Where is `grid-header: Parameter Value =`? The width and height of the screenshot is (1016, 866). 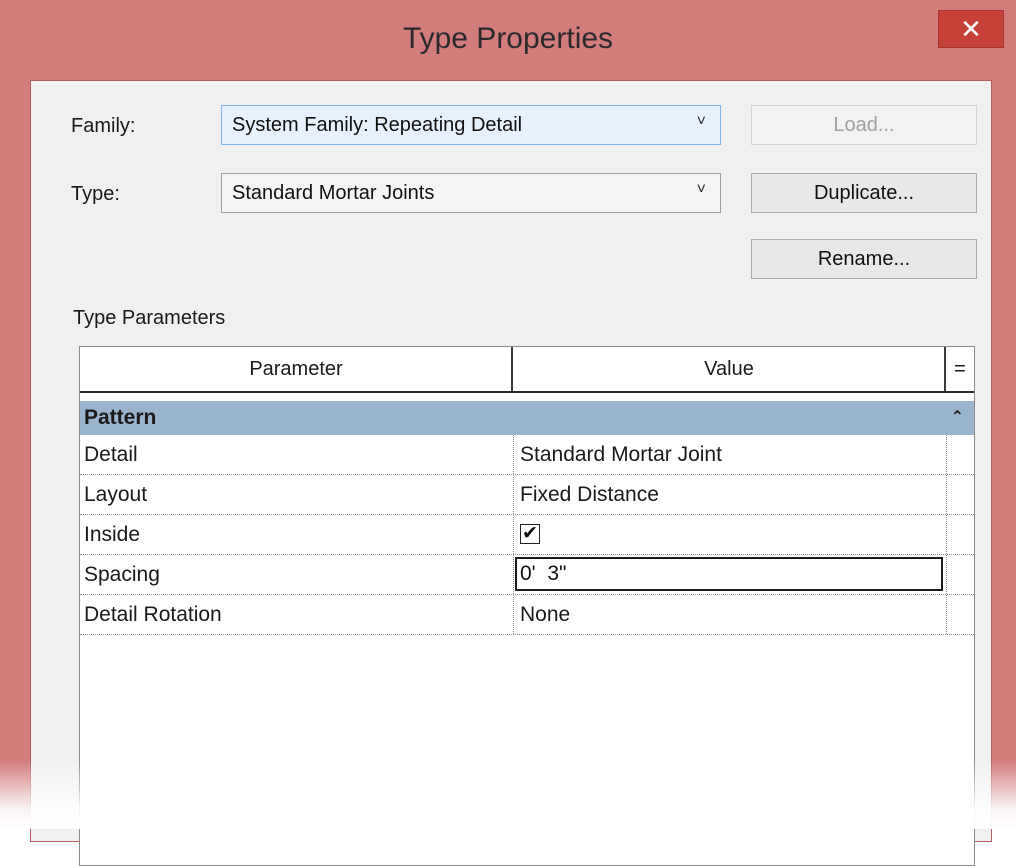
grid-header: Parameter Value = is located at coordinates (527, 370).